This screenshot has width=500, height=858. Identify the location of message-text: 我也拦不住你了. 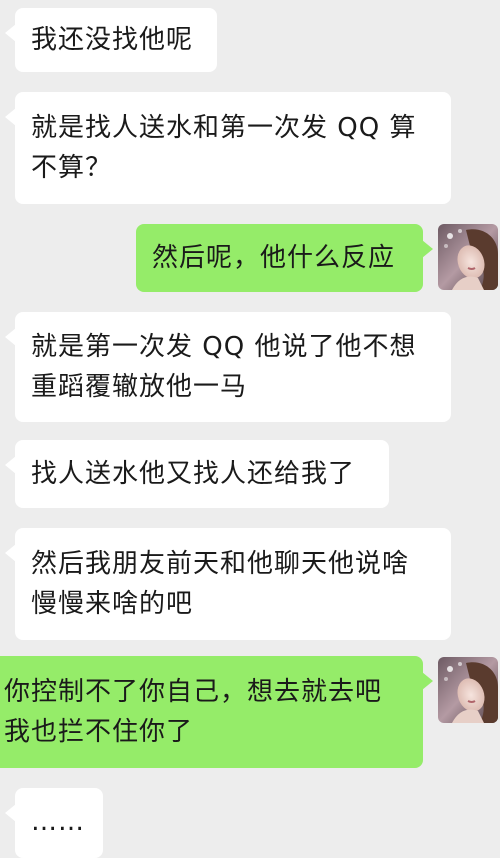
(99, 732).